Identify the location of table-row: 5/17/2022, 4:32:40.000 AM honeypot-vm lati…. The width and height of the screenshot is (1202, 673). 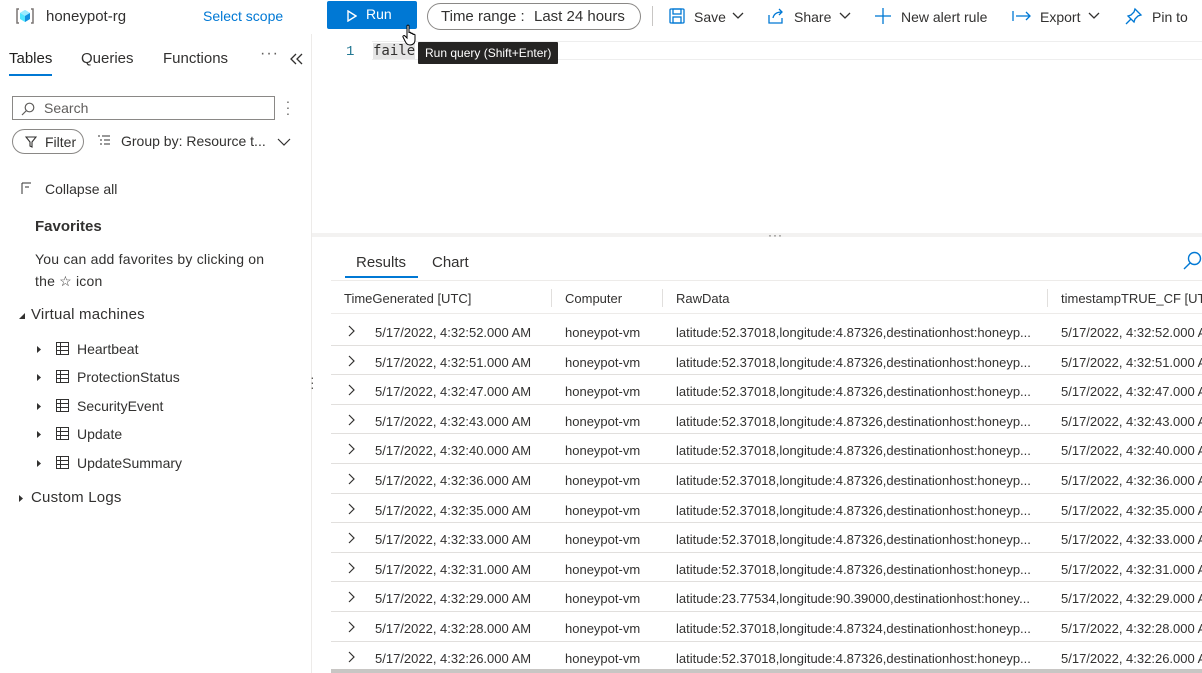
(766, 449).